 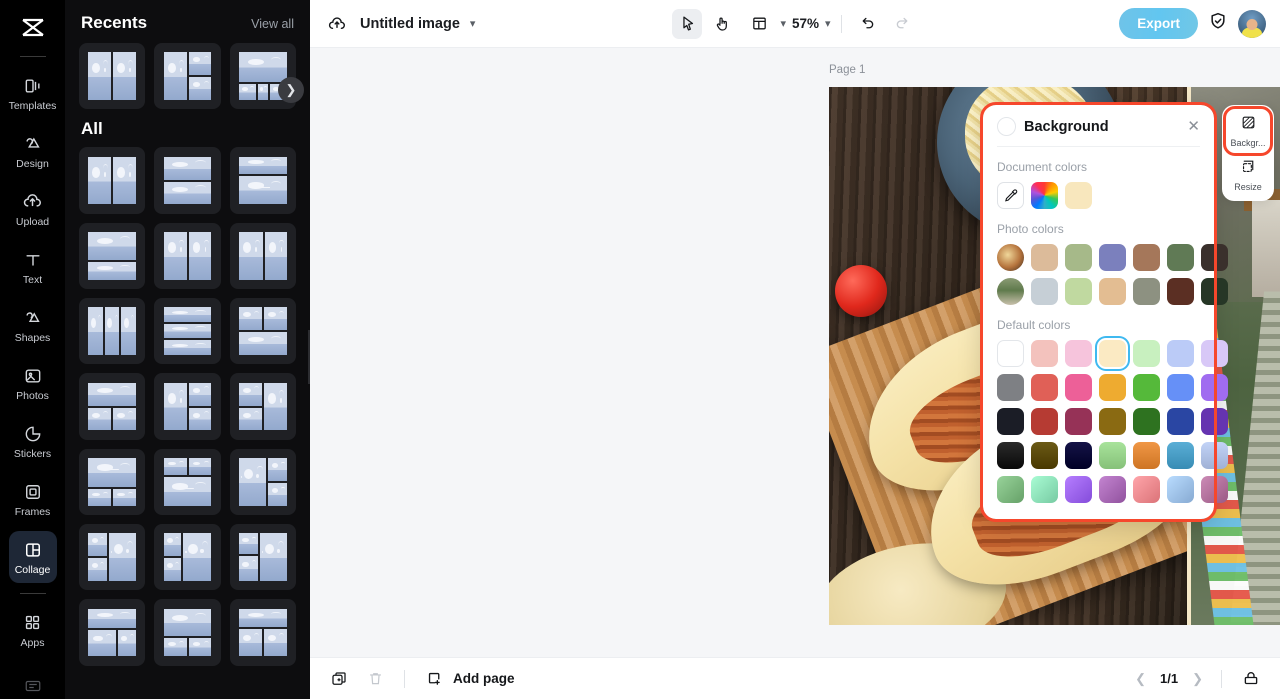 I want to click on chevron-right-icon: ❯, so click(x=291, y=90).